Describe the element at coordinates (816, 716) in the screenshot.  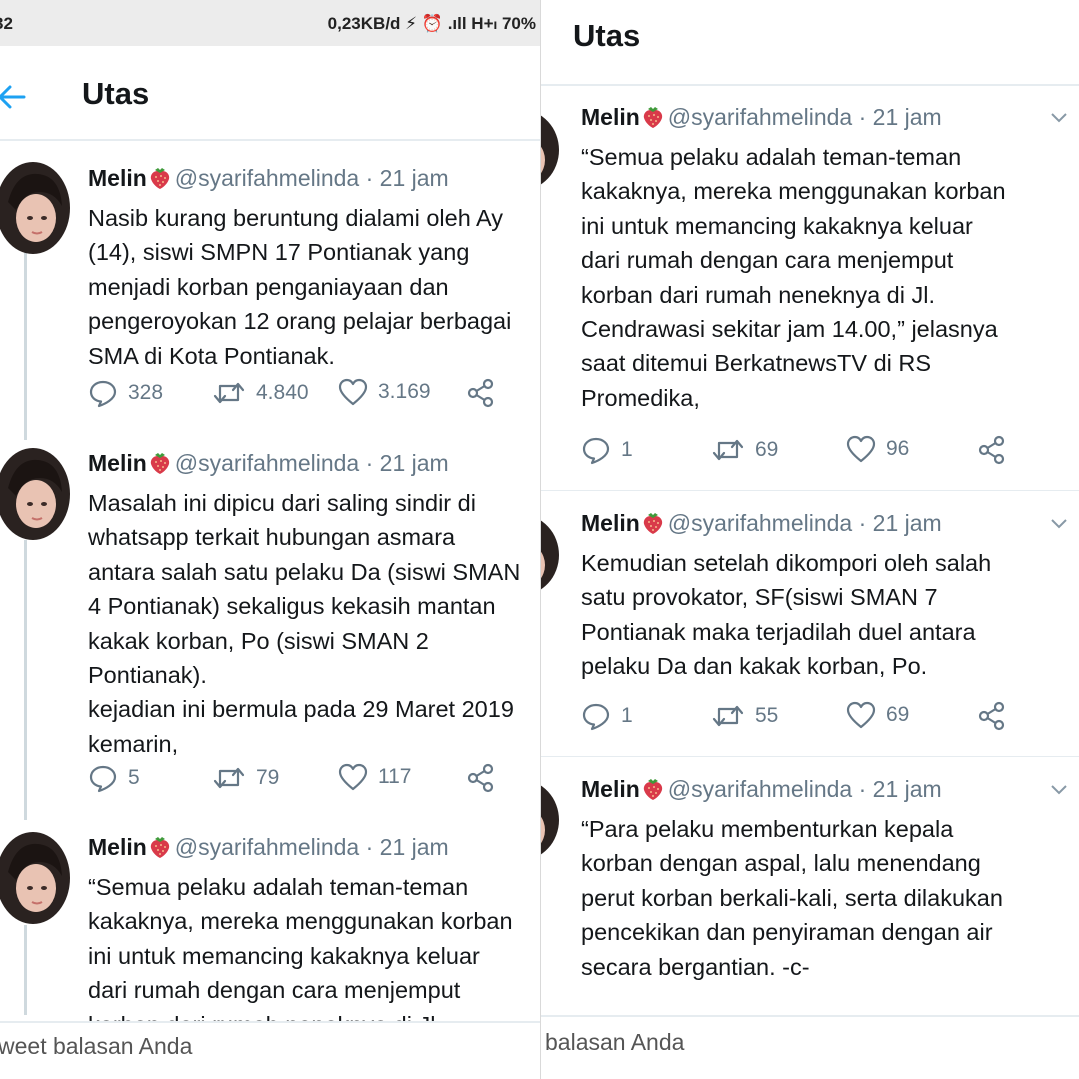
I see `tweet-actions: 1 55 69` at that location.